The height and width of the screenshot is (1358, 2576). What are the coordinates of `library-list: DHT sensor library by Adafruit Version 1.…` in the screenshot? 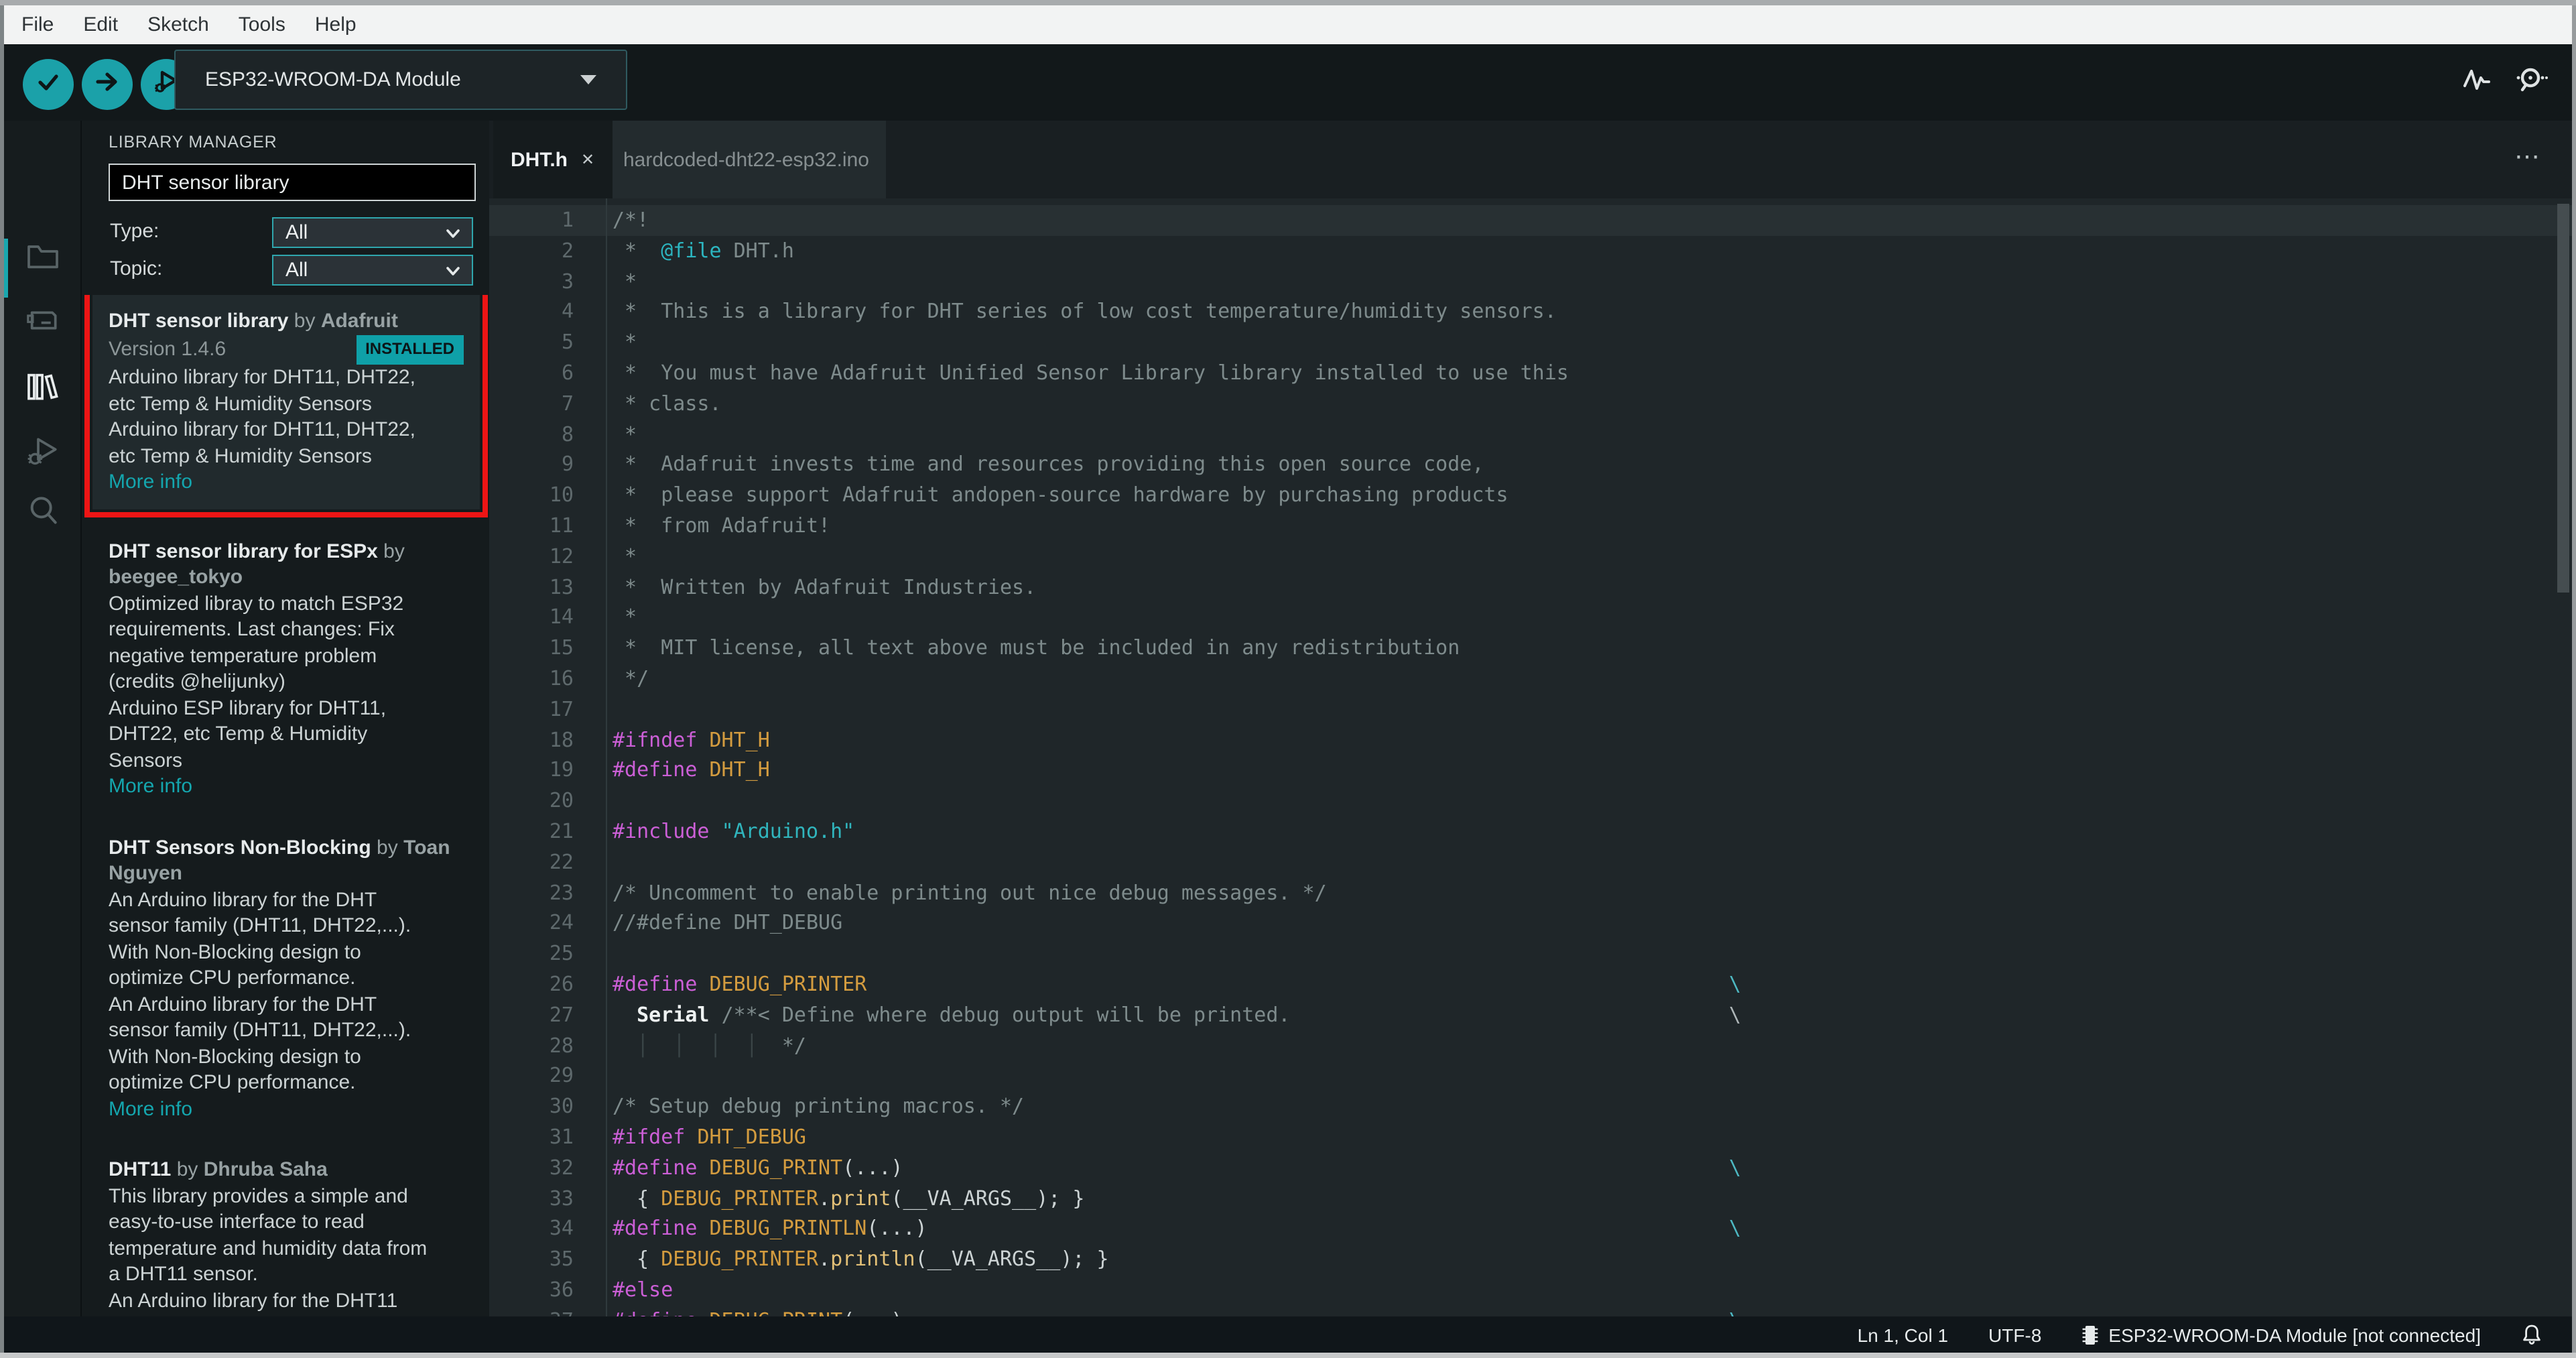 It's located at (285, 805).